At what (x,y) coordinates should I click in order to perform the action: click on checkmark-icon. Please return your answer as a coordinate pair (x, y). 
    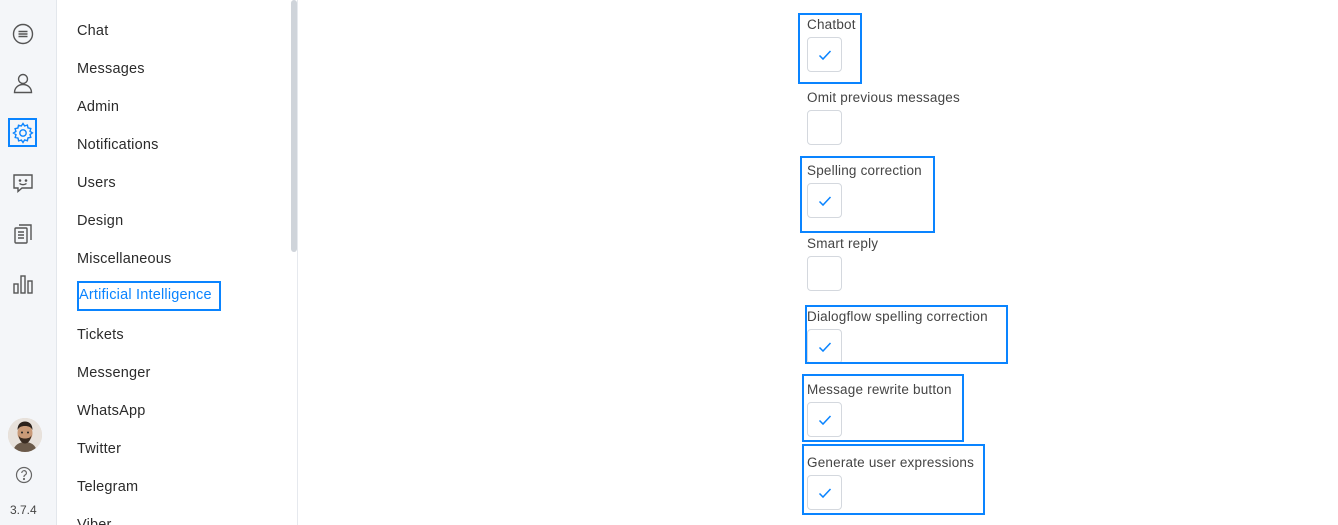
    Looking at the image, I should click on (824, 54).